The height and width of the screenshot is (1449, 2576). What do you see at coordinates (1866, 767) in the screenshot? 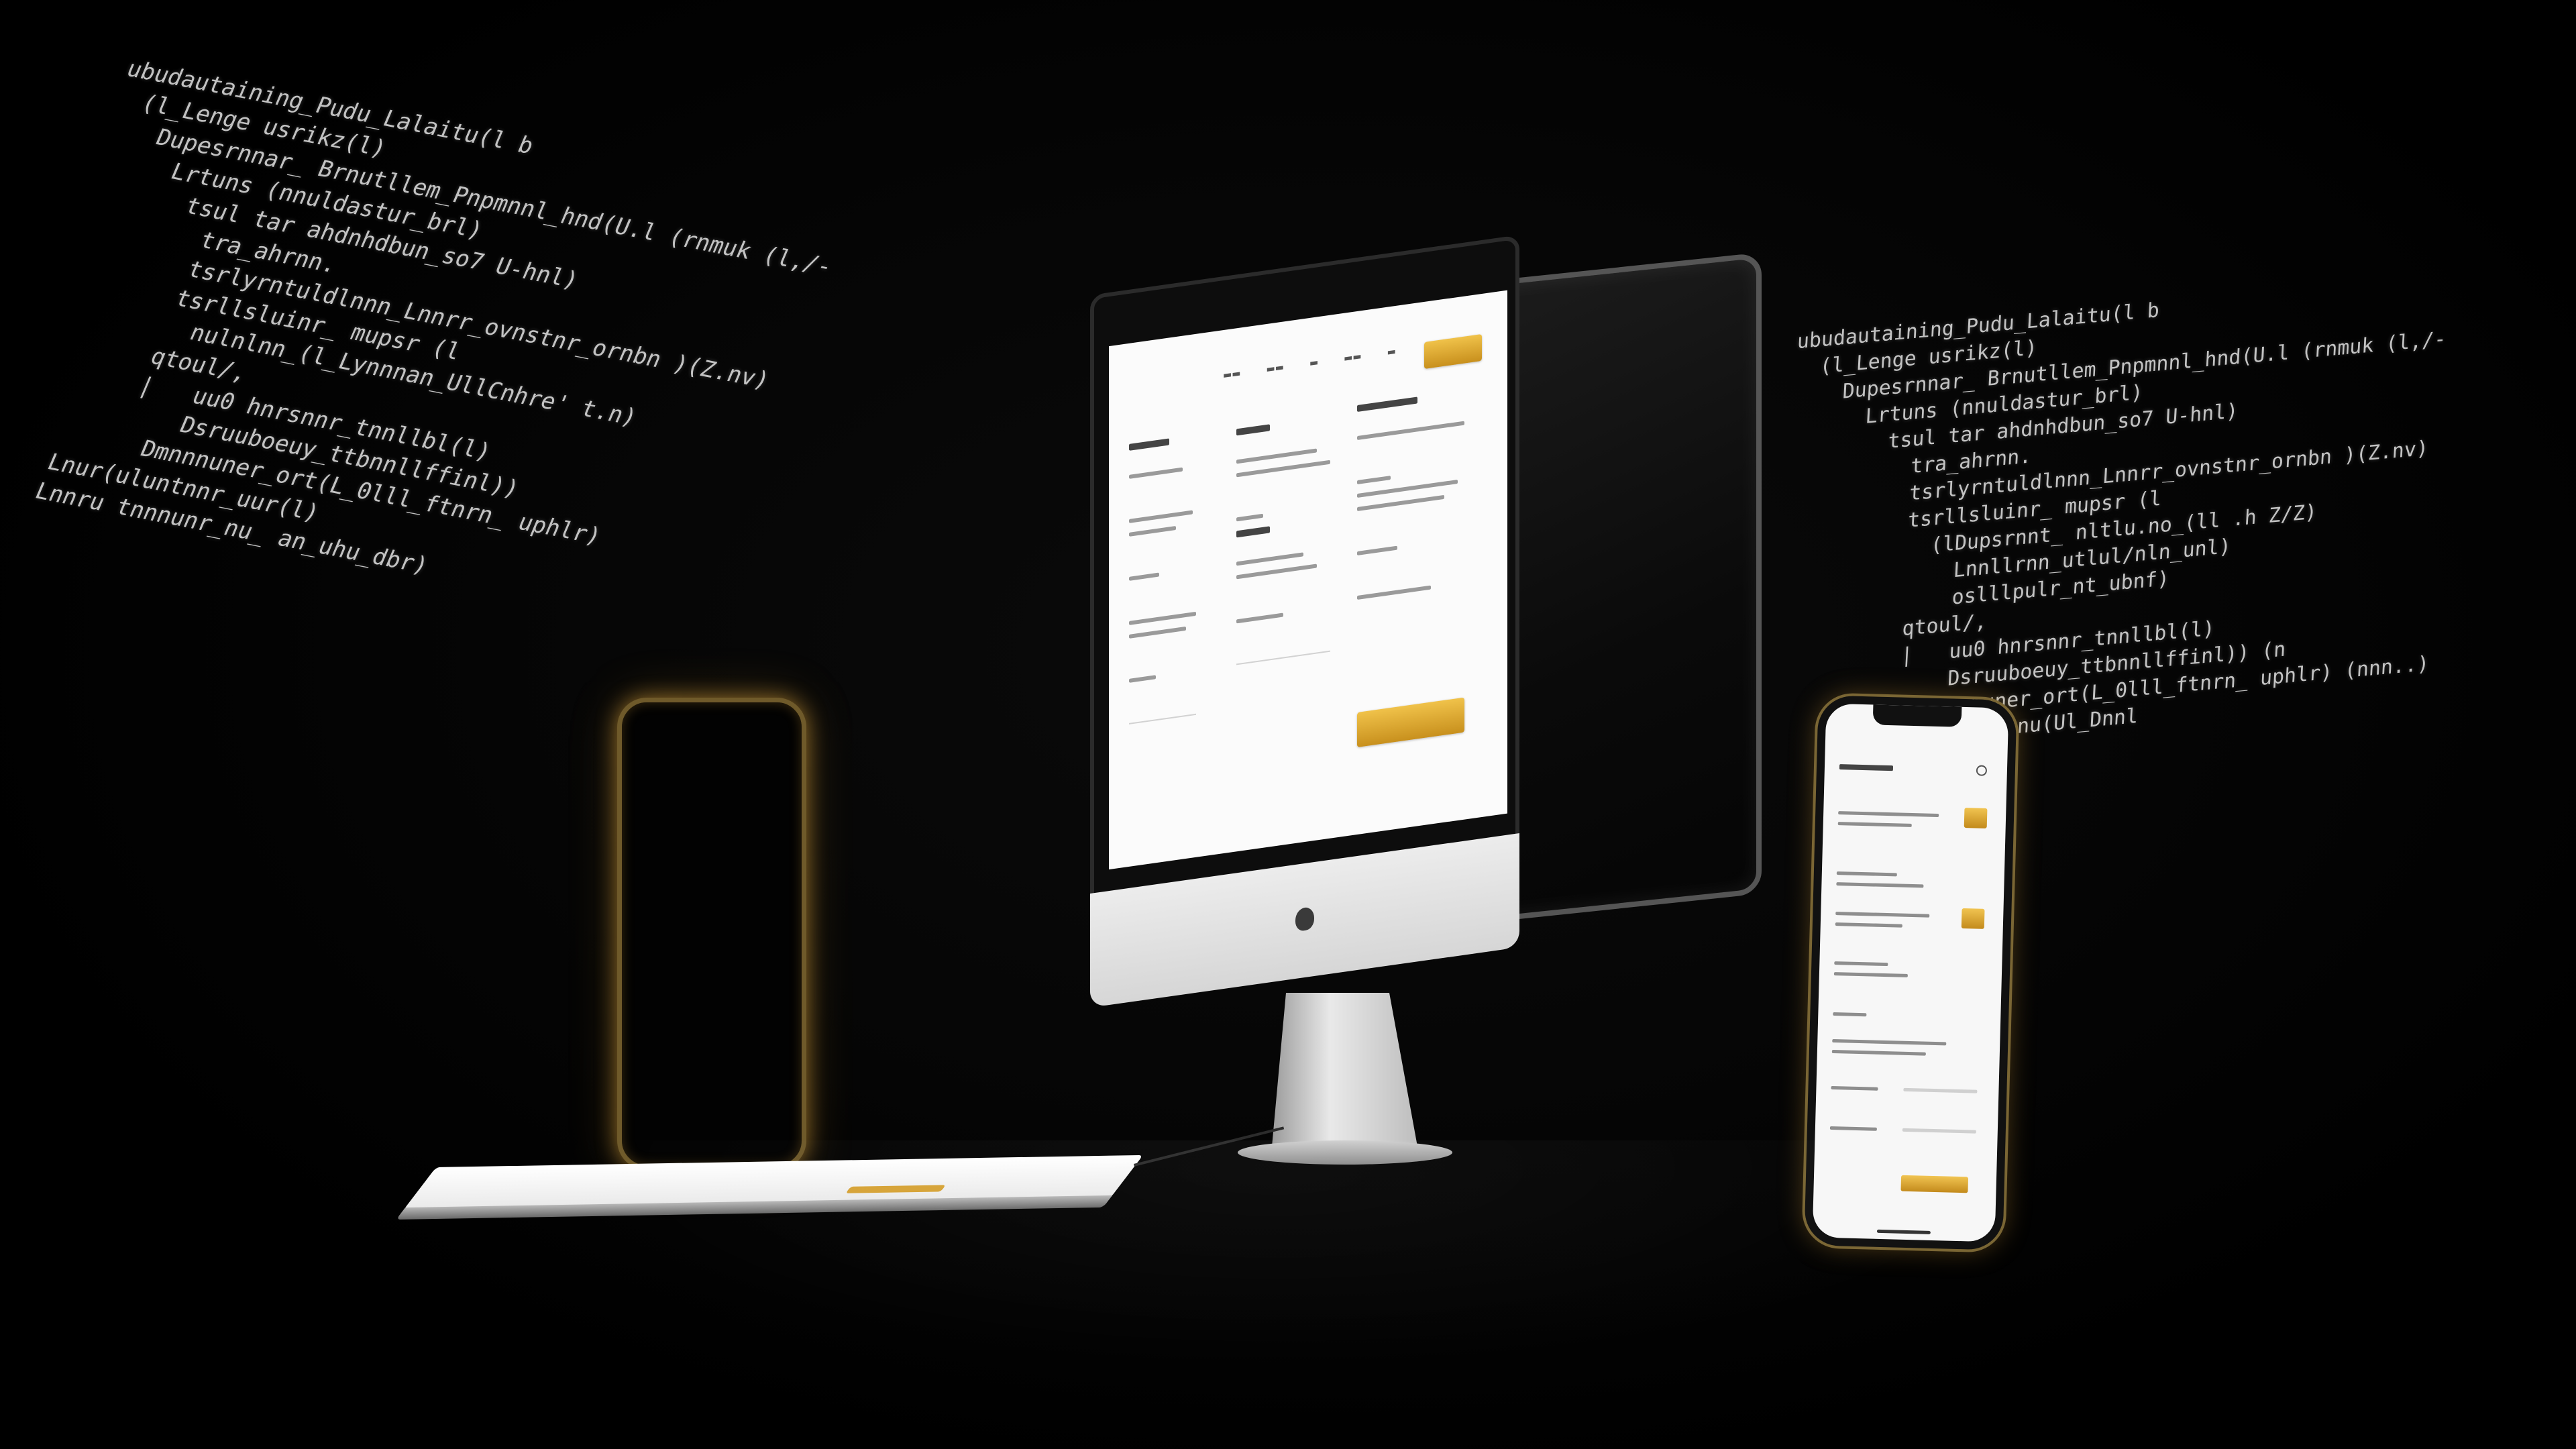
I see `phone-header-title` at bounding box center [1866, 767].